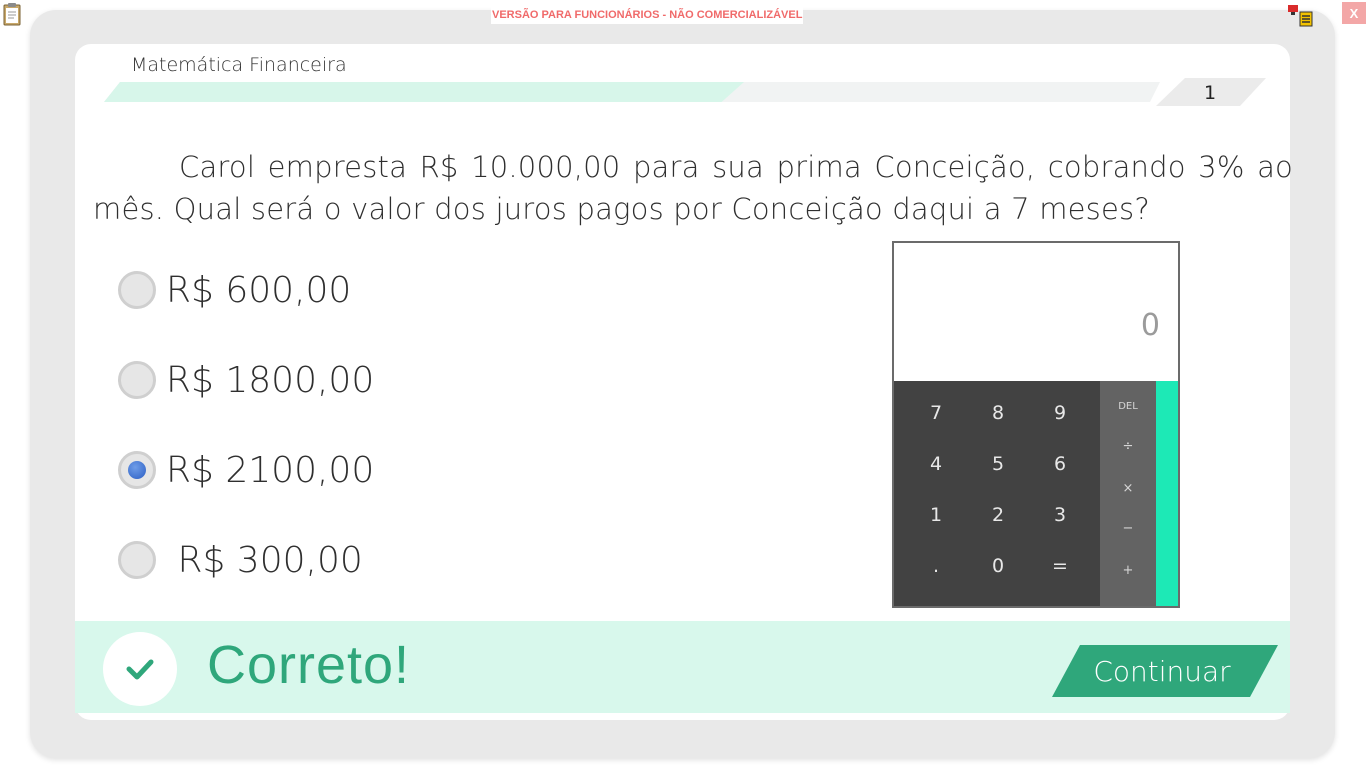 The height and width of the screenshot is (768, 1366). Describe the element at coordinates (936, 413) in the screenshot. I see `key-7: 7` at that location.